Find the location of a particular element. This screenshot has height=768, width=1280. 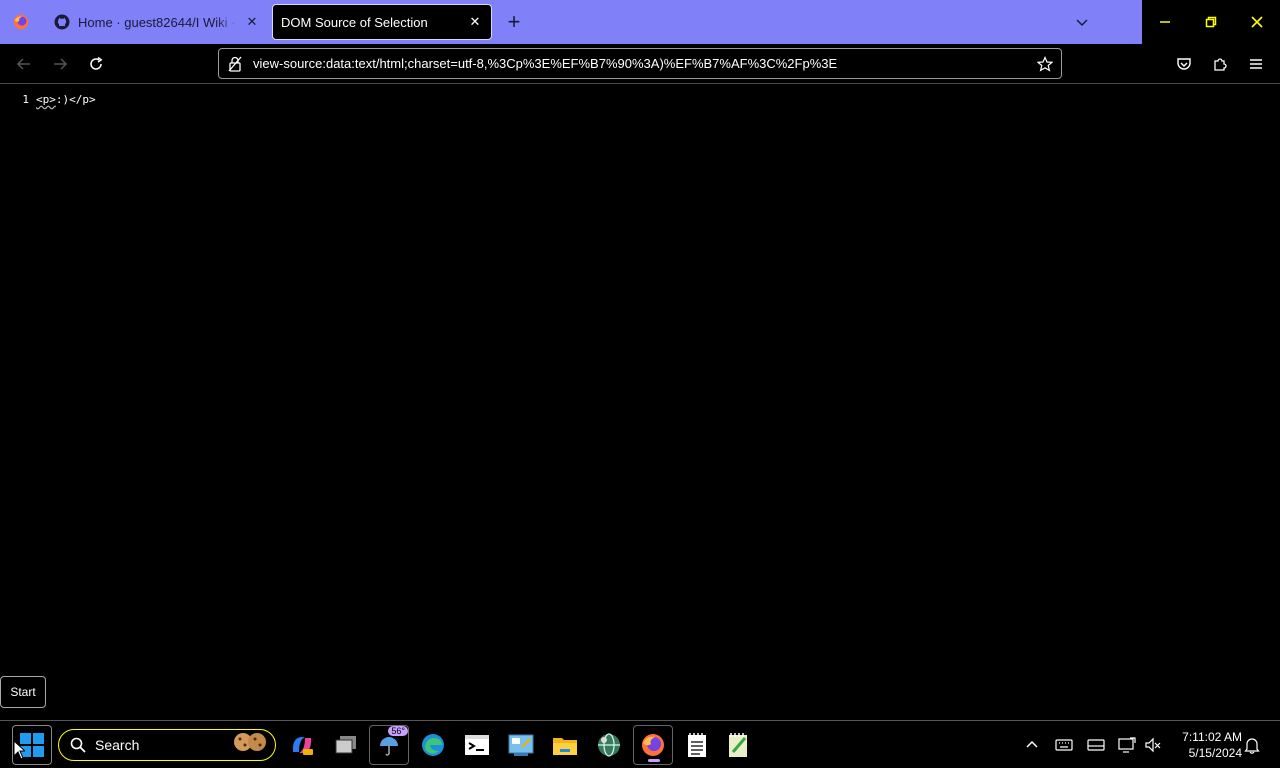

taskbar-search: Search is located at coordinates (167, 745).